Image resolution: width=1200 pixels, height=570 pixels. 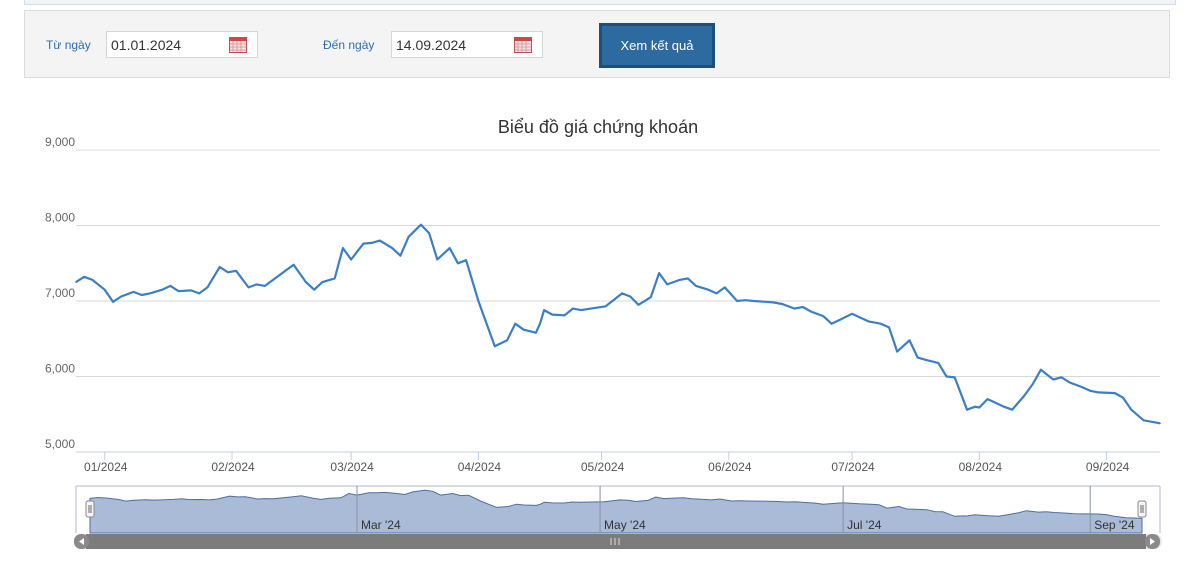 I want to click on y-axis: 5,000 6,000 7,000 8,000 9,000, so click(x=60, y=293).